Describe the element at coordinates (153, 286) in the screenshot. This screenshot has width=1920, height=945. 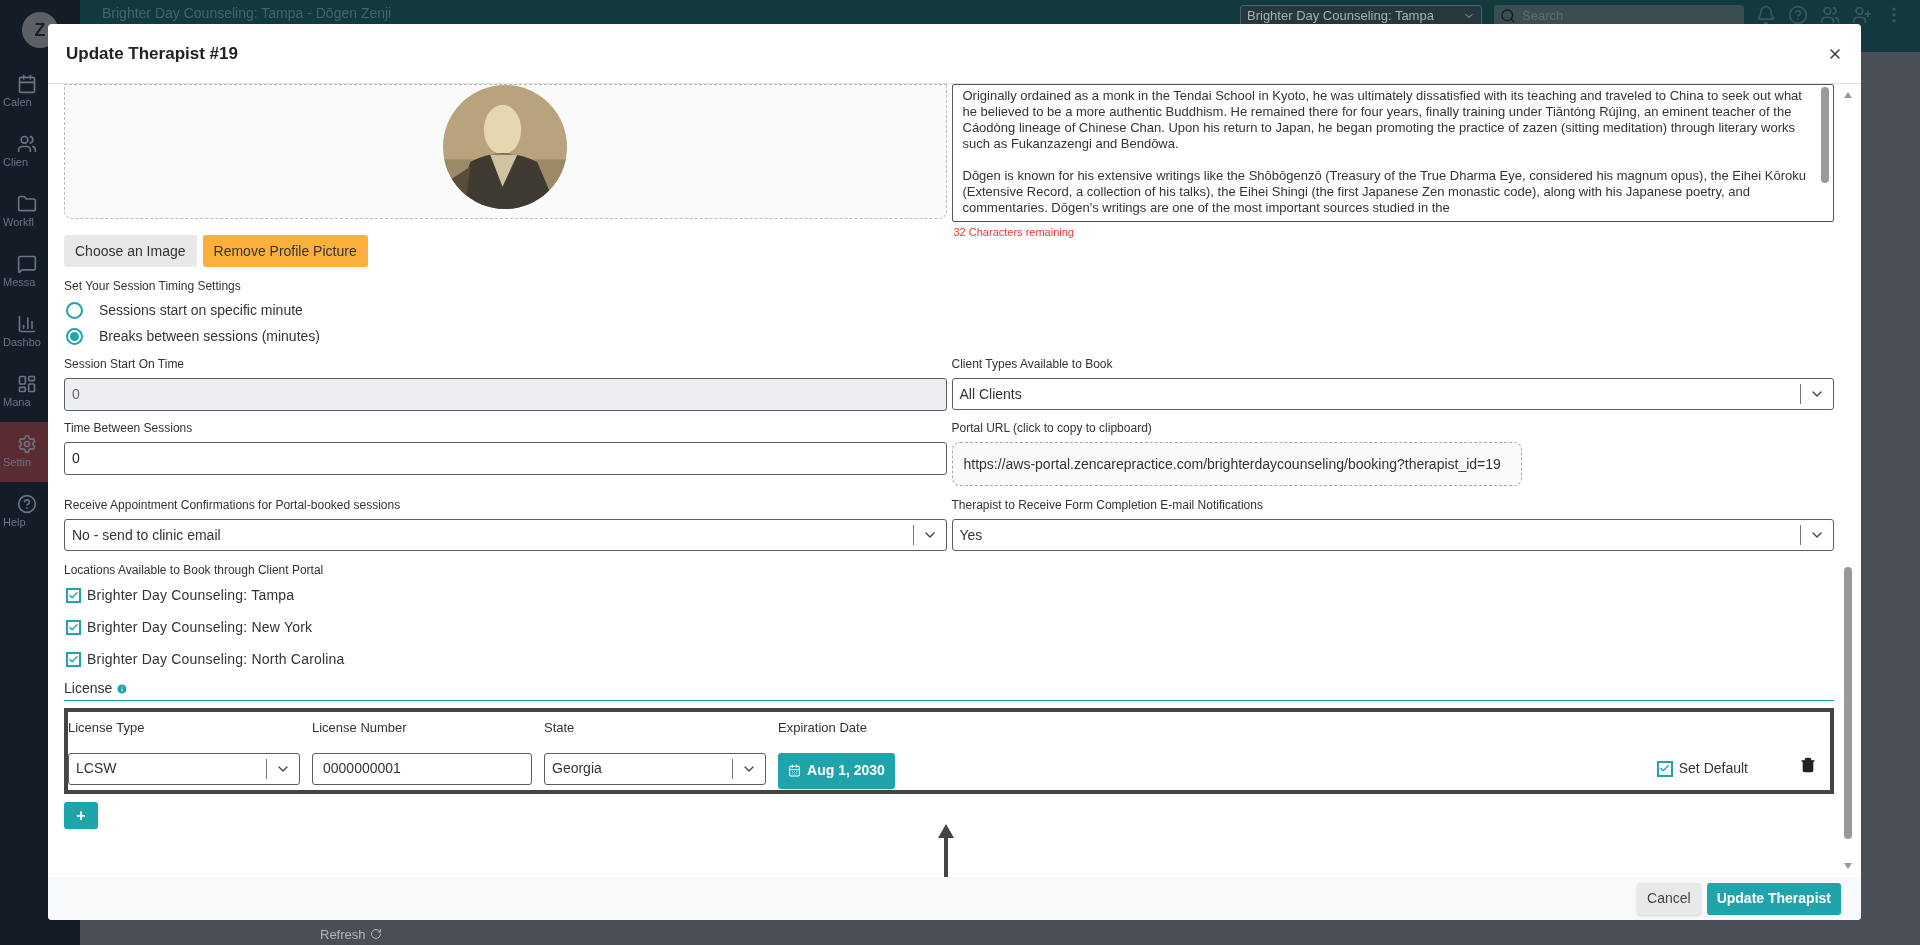
I see `timing-label: Set Your Session Timing Settings` at that location.